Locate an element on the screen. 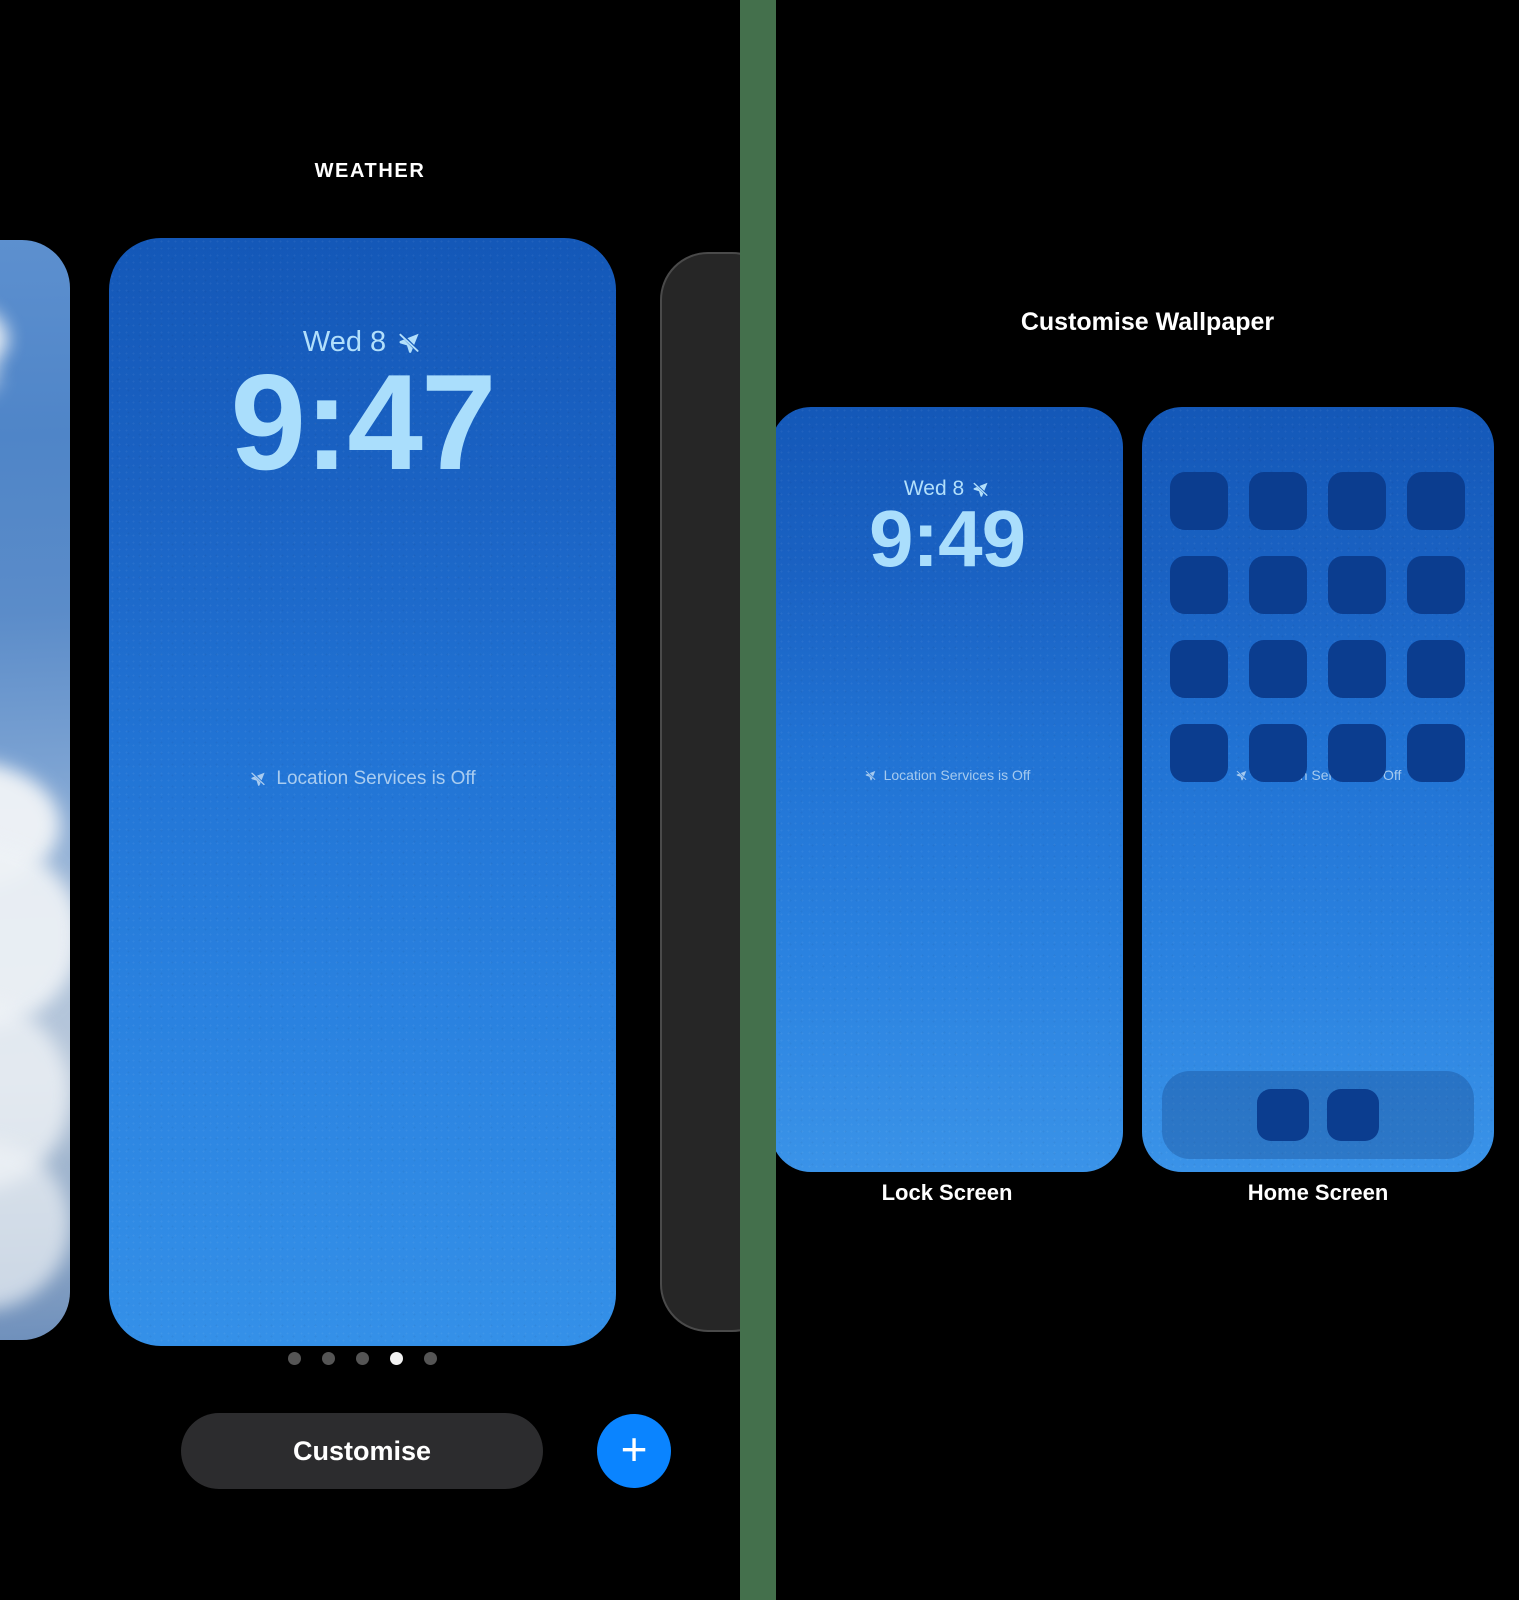 This screenshot has width=1519, height=1600. add-wallpaper-button: + is located at coordinates (634, 1451).